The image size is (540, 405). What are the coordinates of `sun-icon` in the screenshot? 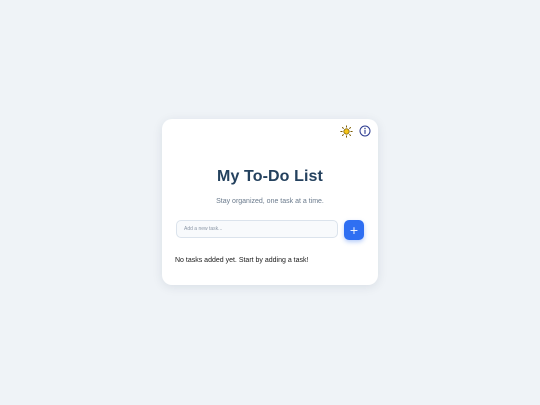 It's located at (346, 131).